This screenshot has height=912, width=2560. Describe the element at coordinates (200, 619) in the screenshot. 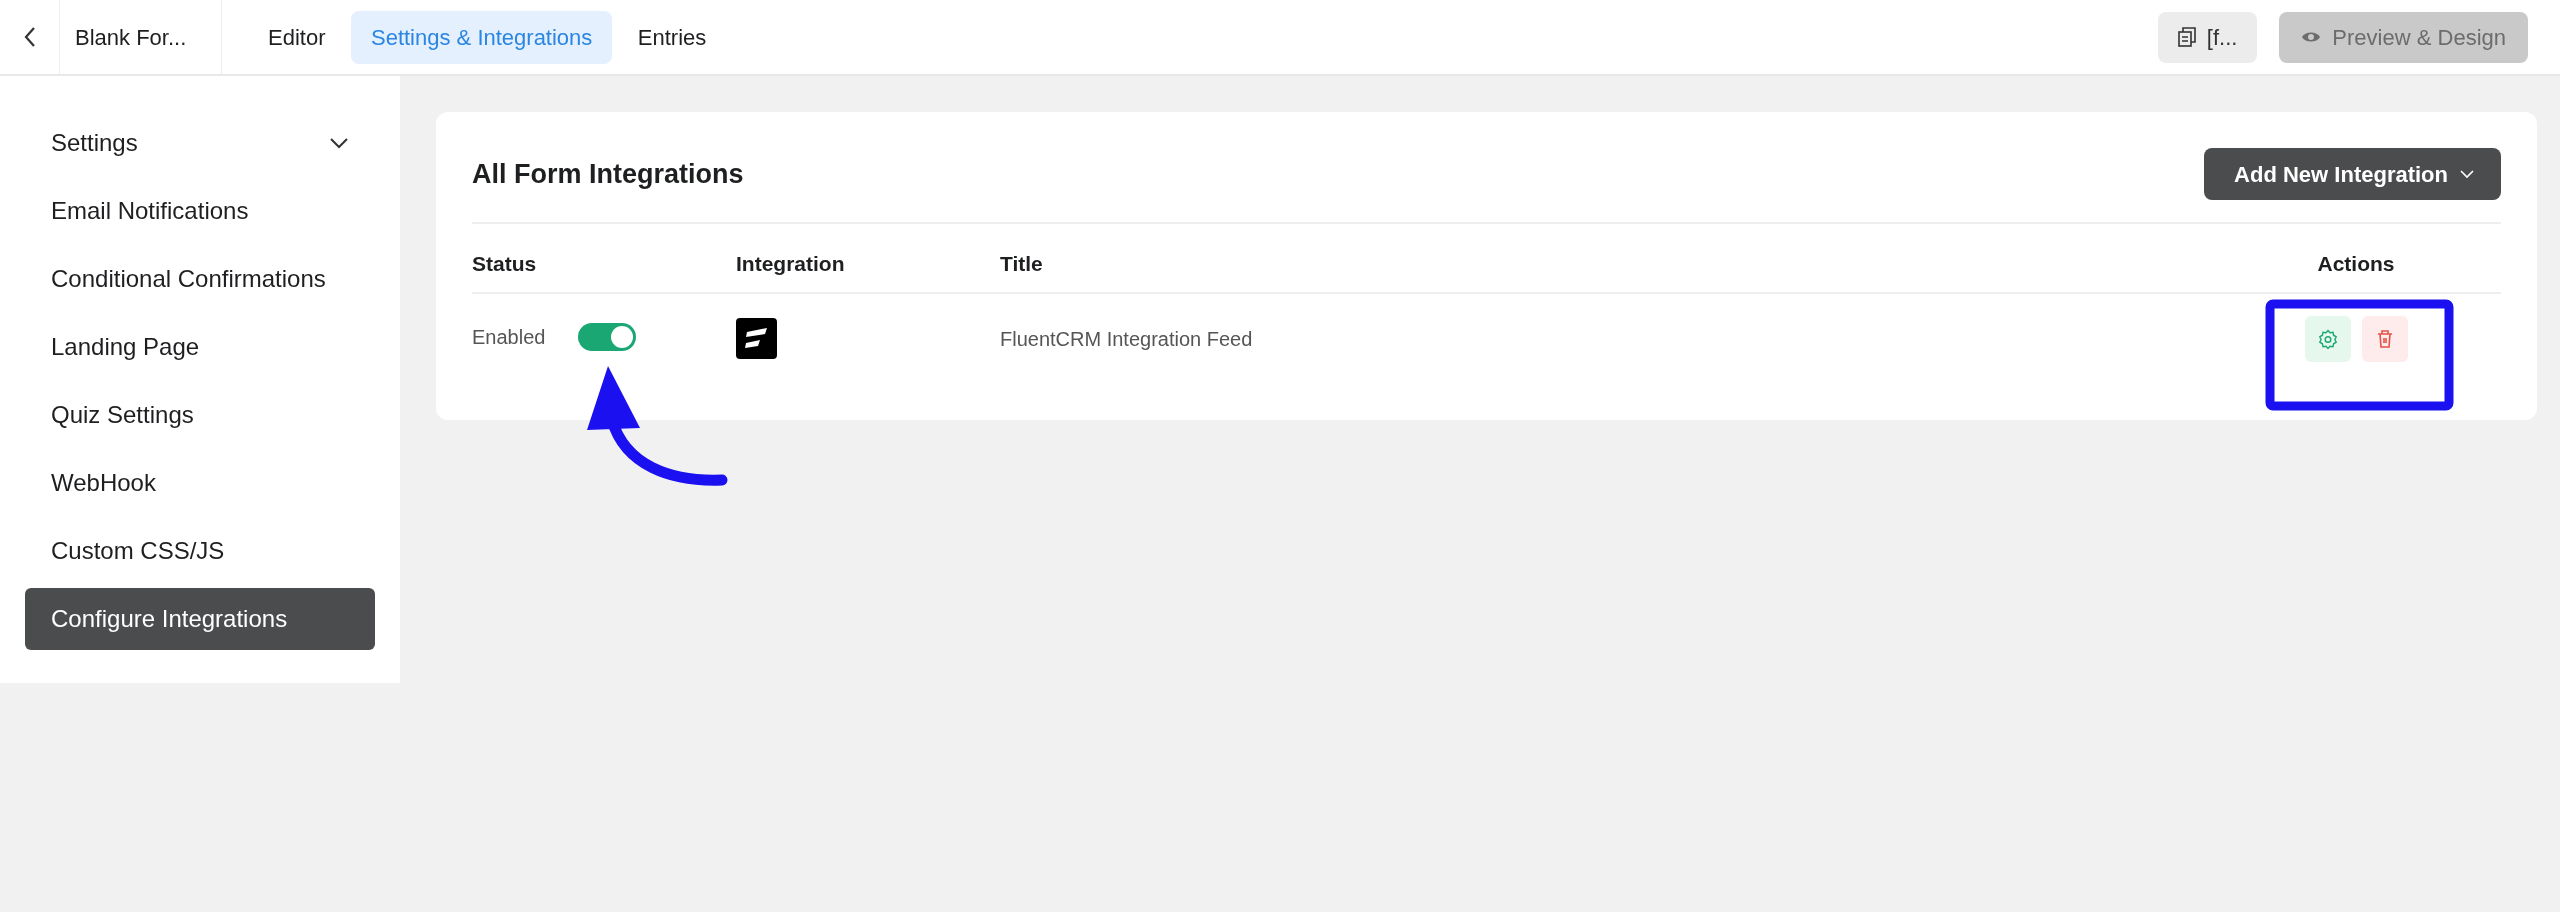

I see `sidebar-item: Configure Integrations` at that location.